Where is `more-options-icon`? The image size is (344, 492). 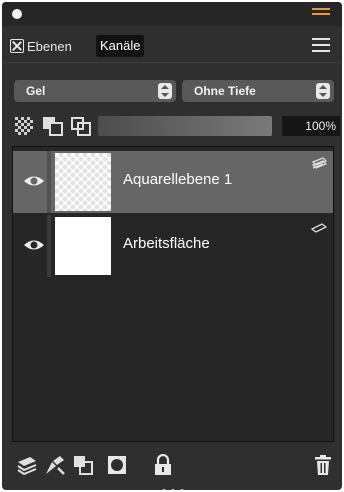
more-options-icon is located at coordinates (177, 485).